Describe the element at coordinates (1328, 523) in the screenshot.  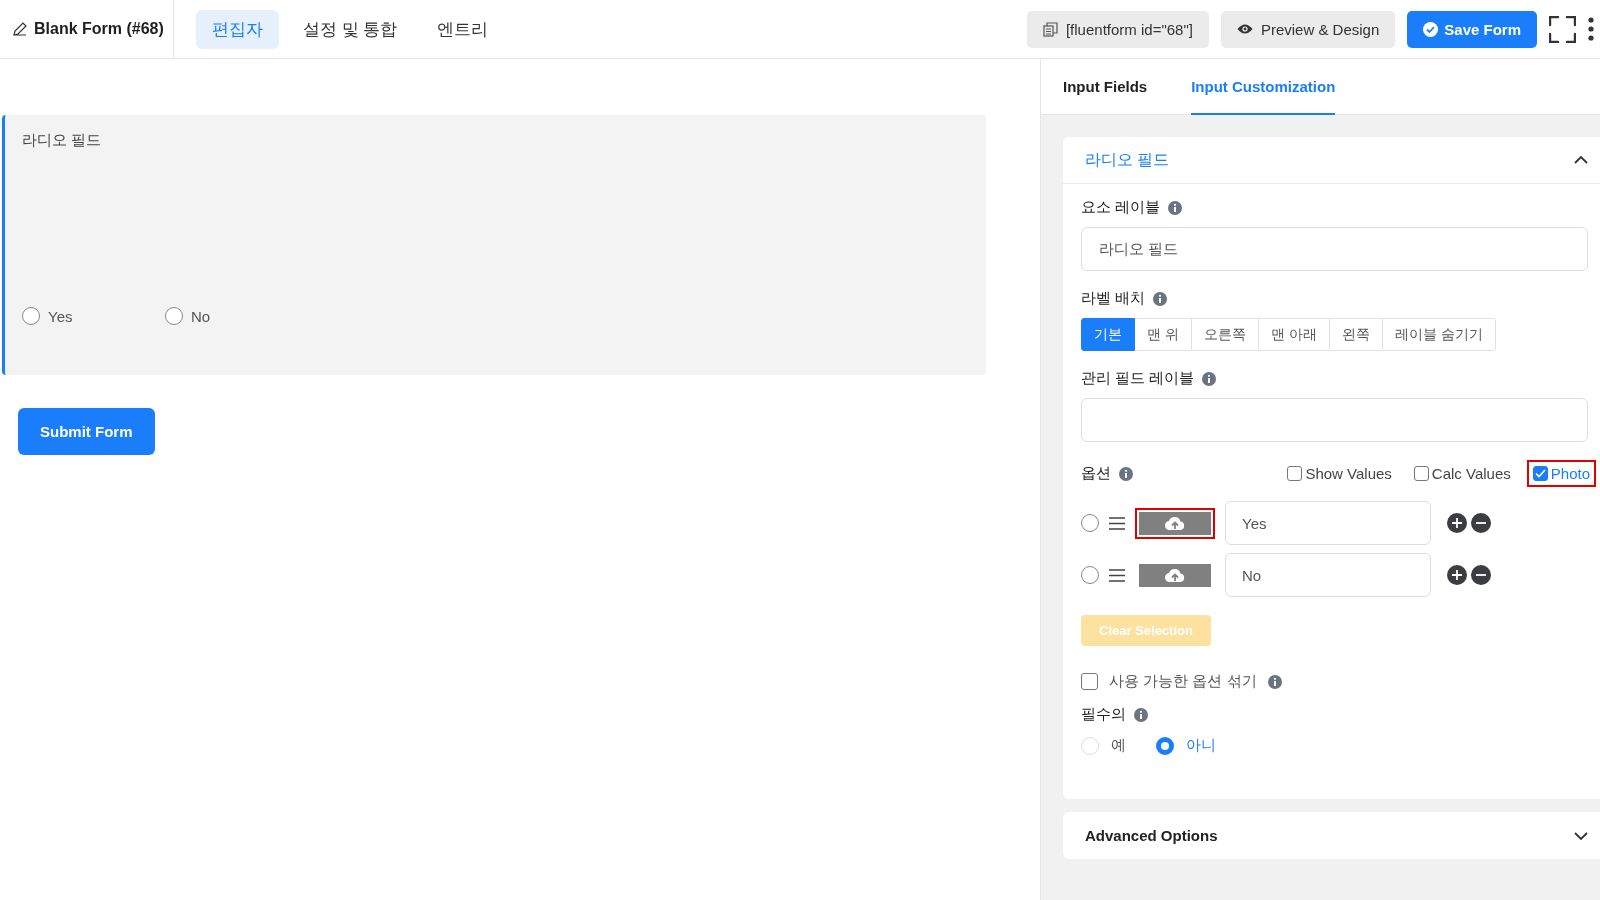
I see `option-input: Yes` at that location.